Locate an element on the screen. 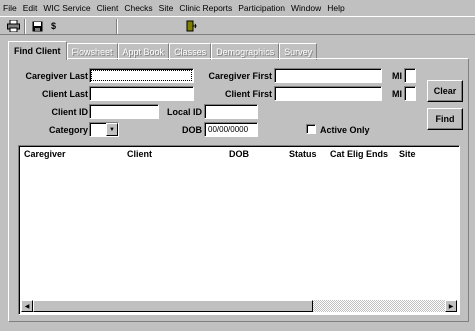 The width and height of the screenshot is (475, 331). client-mi-input is located at coordinates (410, 93).